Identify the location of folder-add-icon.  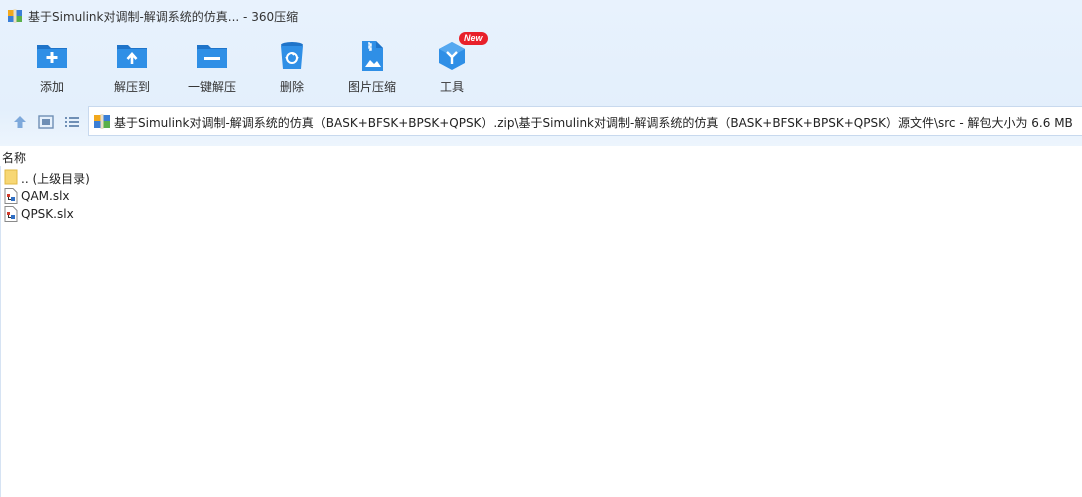
(52, 56).